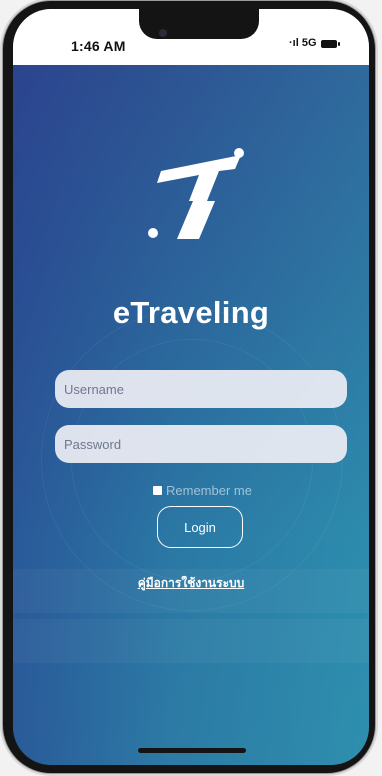 The width and height of the screenshot is (382, 776). I want to click on app-title: eTraveling, so click(191, 312).